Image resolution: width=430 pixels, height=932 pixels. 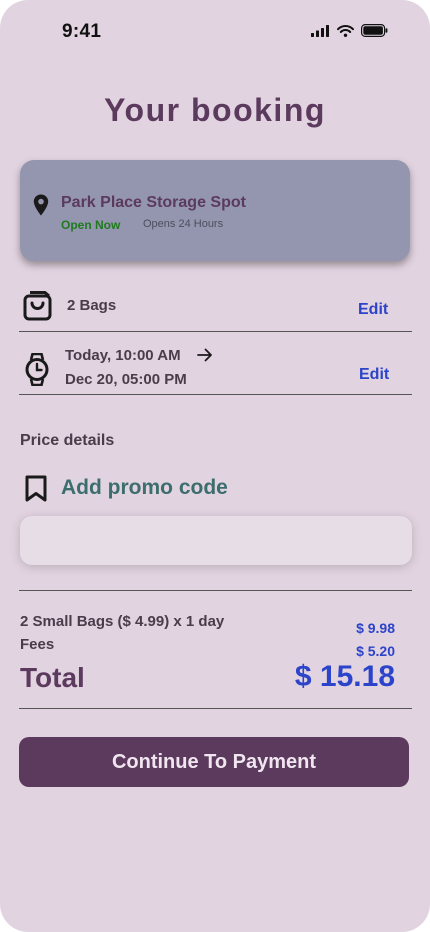 What do you see at coordinates (374, 30) in the screenshot?
I see `battery-icon` at bounding box center [374, 30].